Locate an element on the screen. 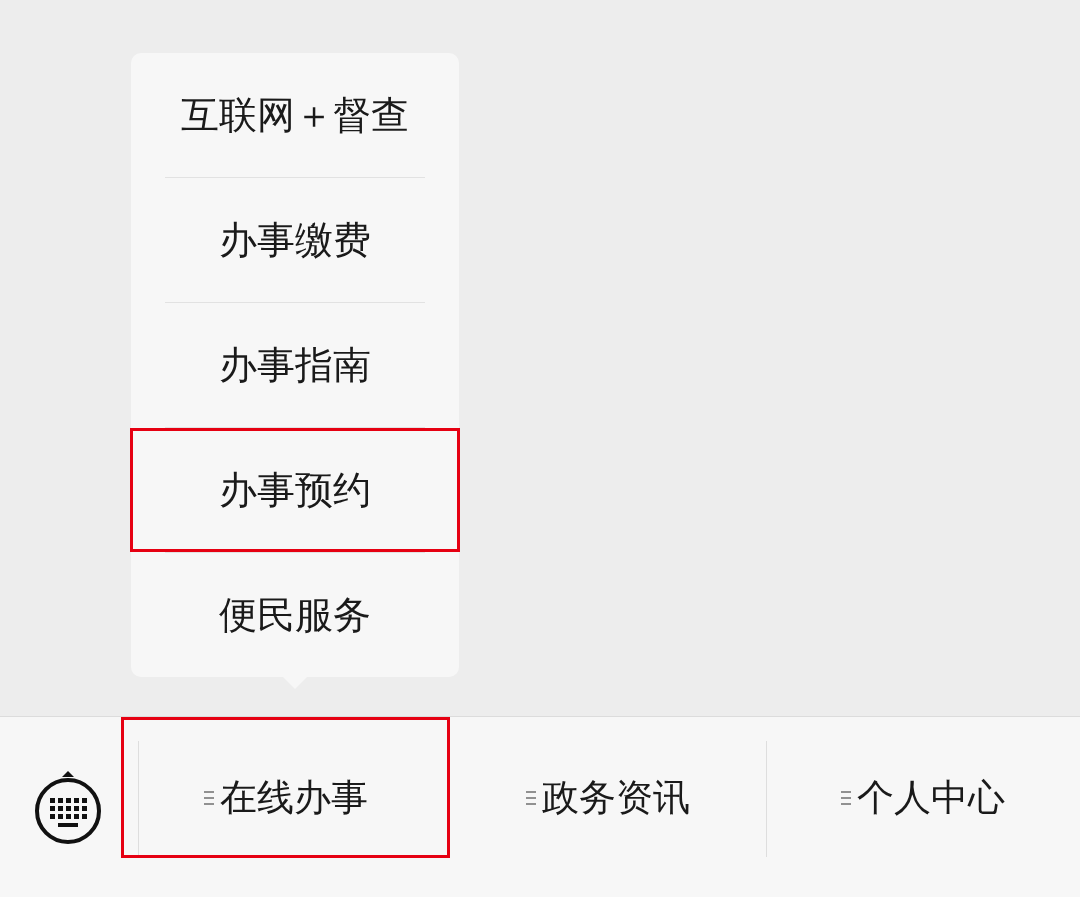 This screenshot has width=1080, height=897. submenu-item: 互联网＋督查 is located at coordinates (295, 115).